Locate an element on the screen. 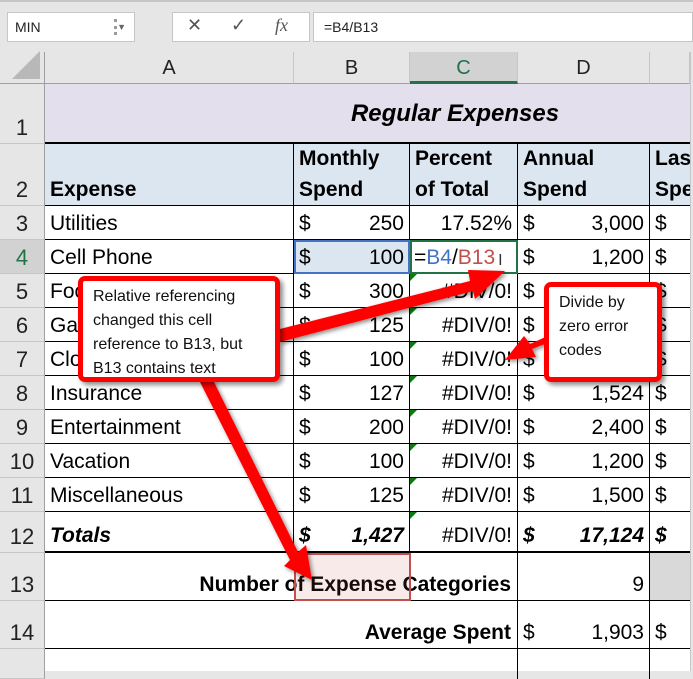  annual-value: 1,500 is located at coordinates (617, 495).